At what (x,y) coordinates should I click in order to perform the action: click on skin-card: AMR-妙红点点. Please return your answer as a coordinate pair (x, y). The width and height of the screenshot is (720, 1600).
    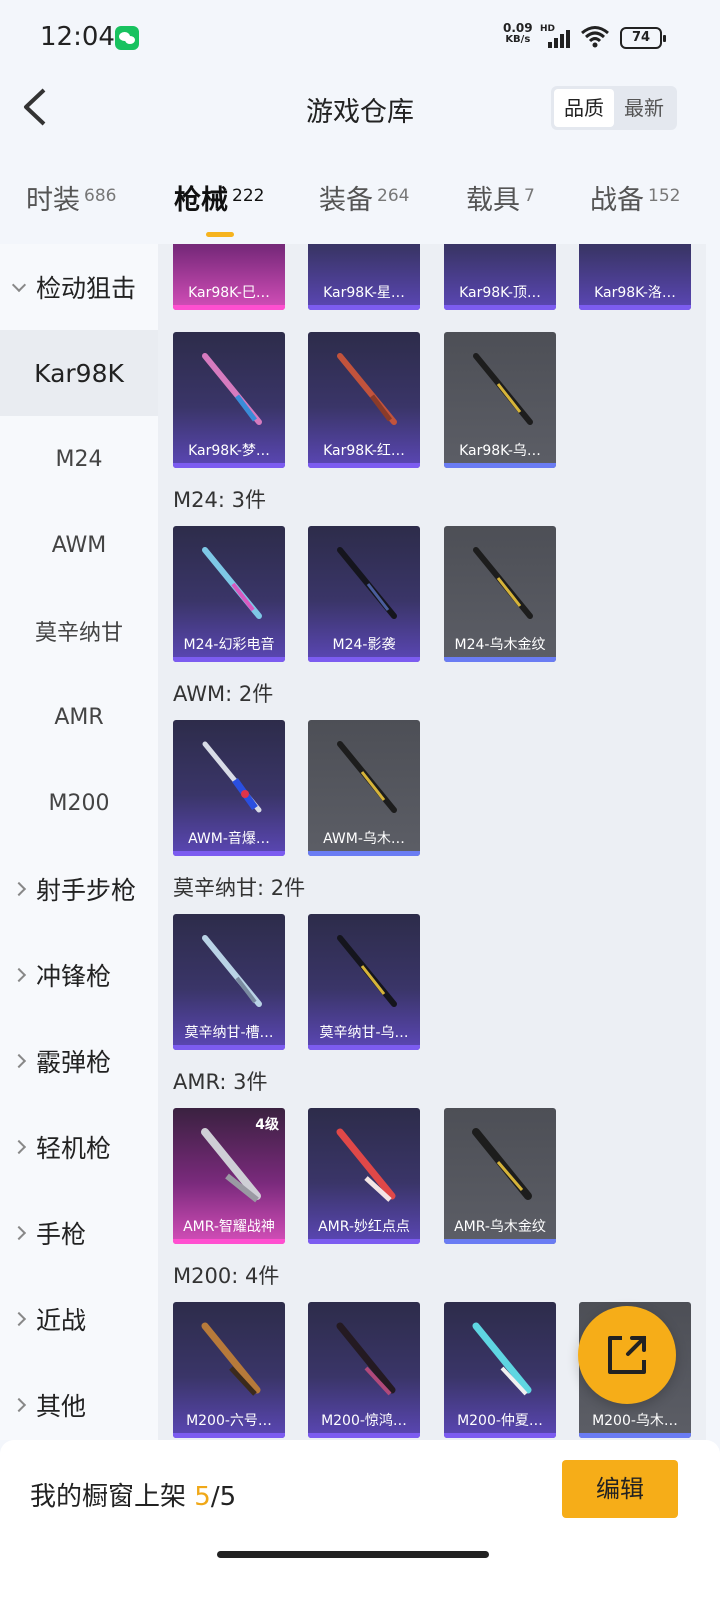
    Looking at the image, I should click on (364, 1176).